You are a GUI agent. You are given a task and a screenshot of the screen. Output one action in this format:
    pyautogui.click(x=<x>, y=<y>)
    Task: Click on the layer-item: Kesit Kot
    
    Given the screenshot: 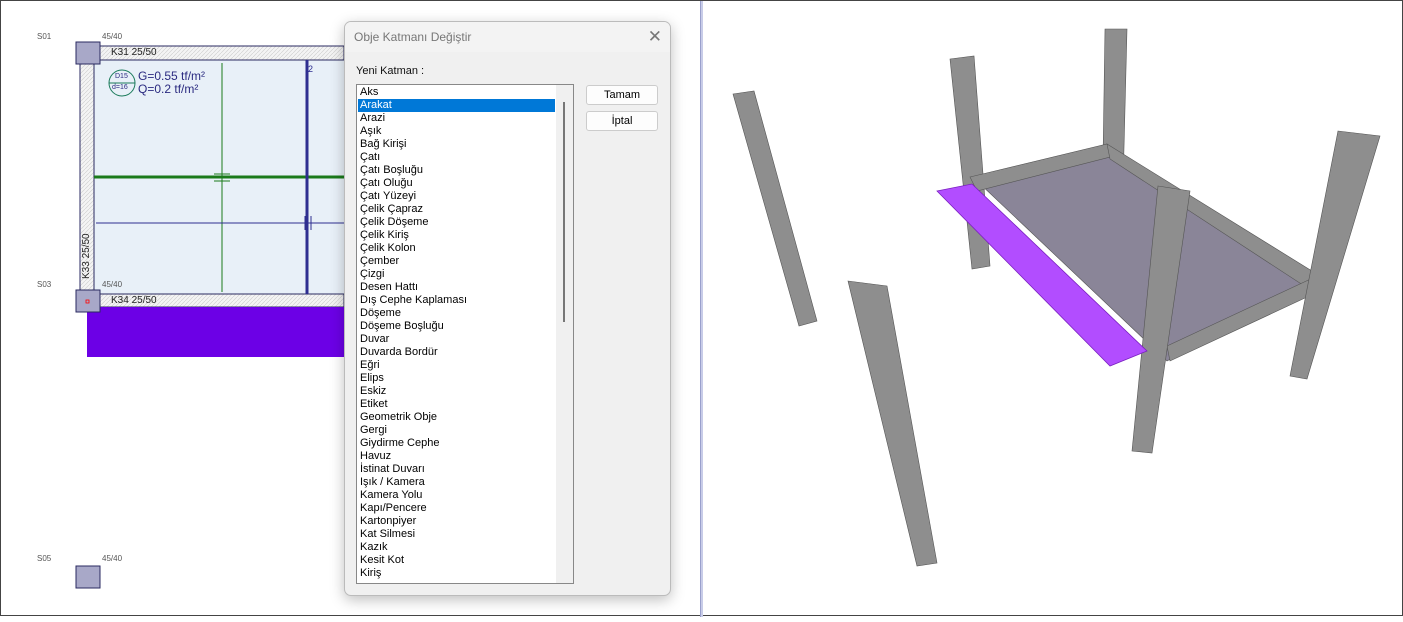 What is the action you would take?
    pyautogui.click(x=456, y=560)
    